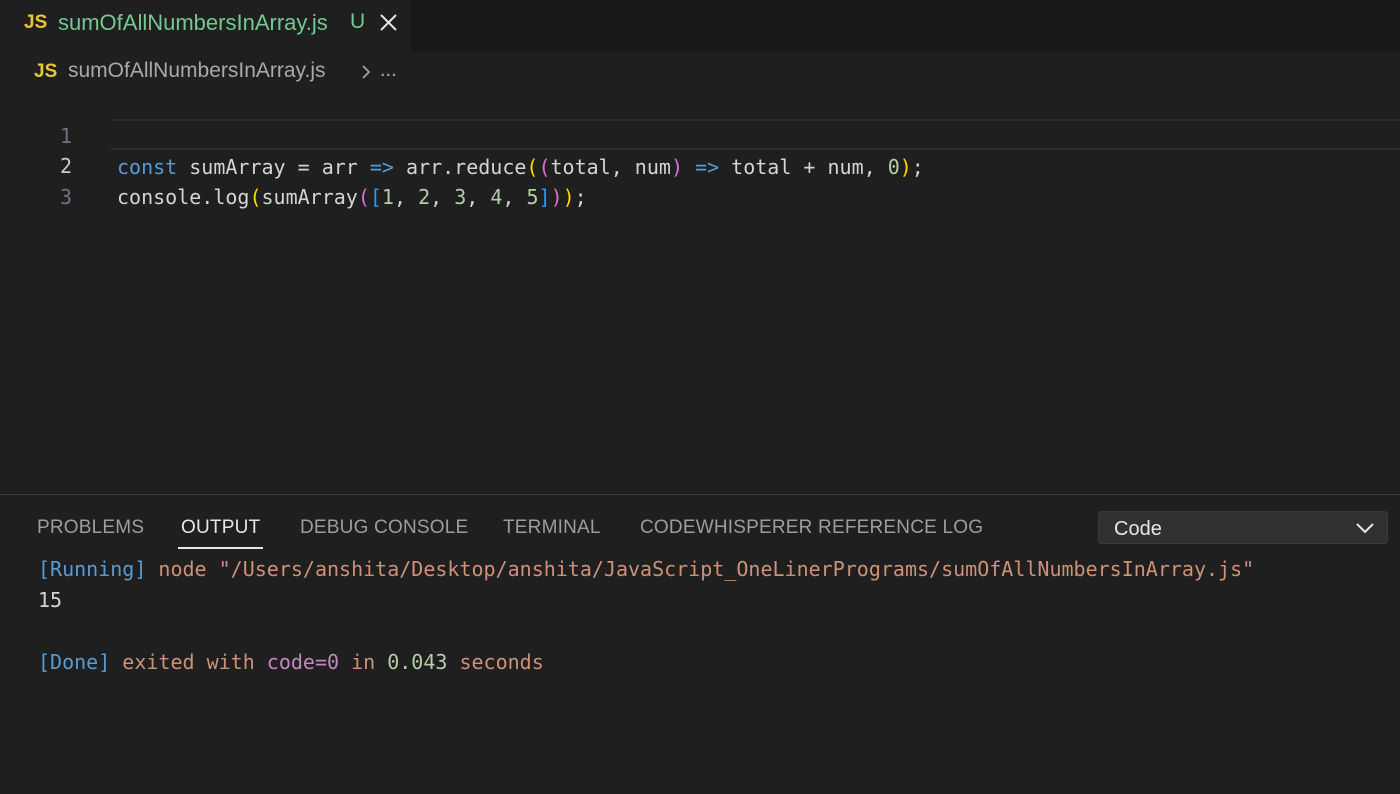  What do you see at coordinates (700, 26) in the screenshot?
I see `tab-bar: JS sumOfAllNumbersInArray.js U` at bounding box center [700, 26].